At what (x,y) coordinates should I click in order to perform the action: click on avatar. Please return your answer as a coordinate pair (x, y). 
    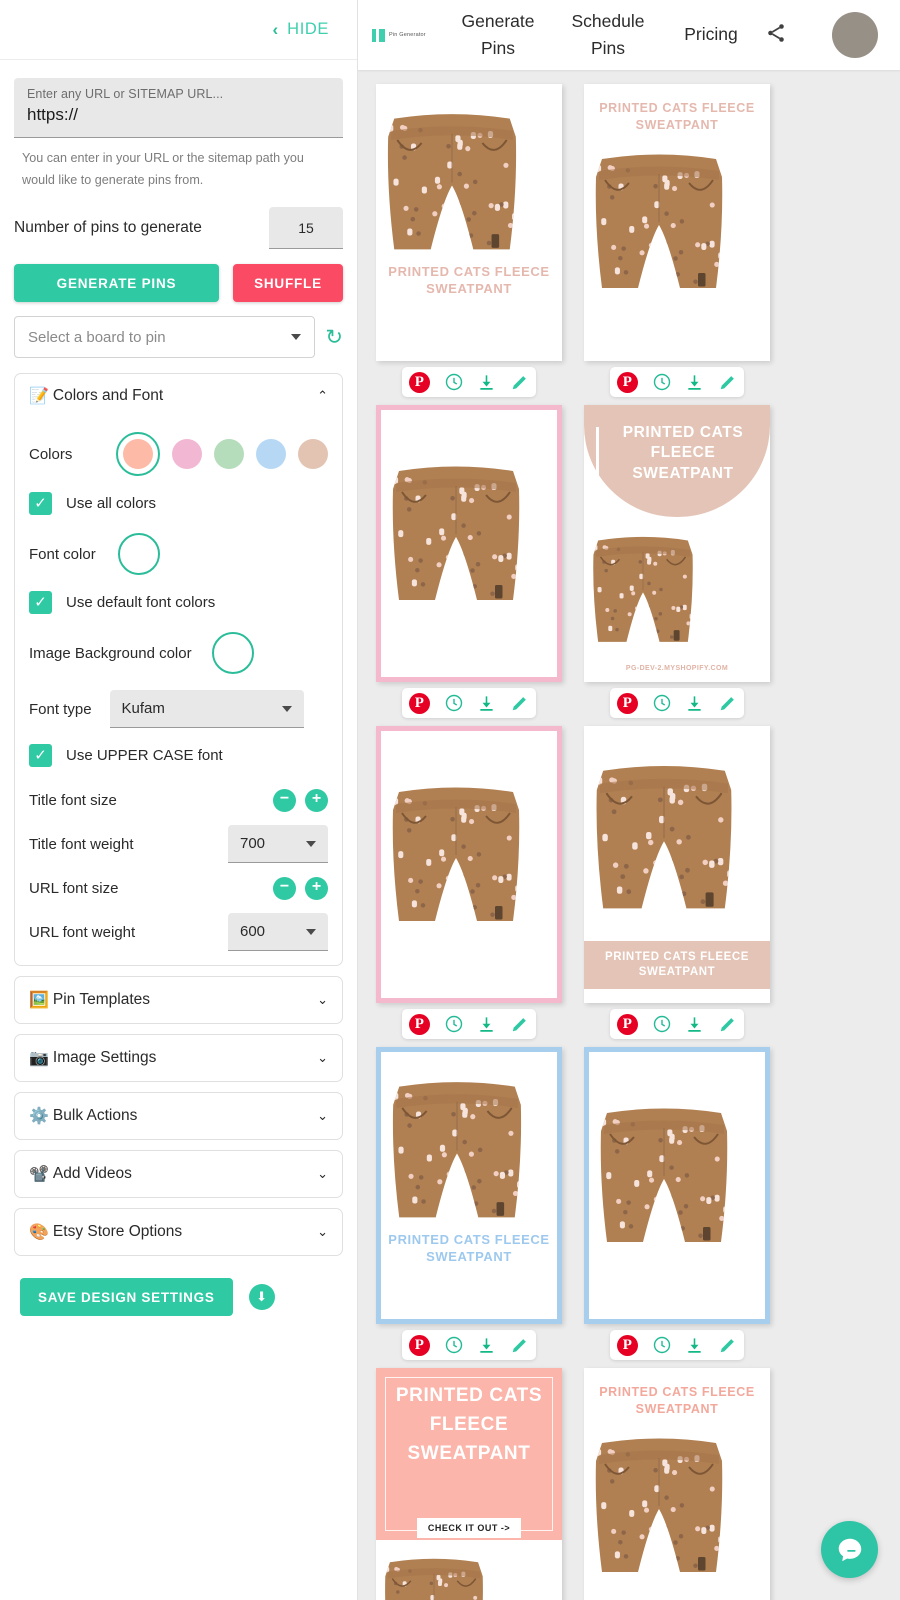
    Looking at the image, I should click on (855, 35).